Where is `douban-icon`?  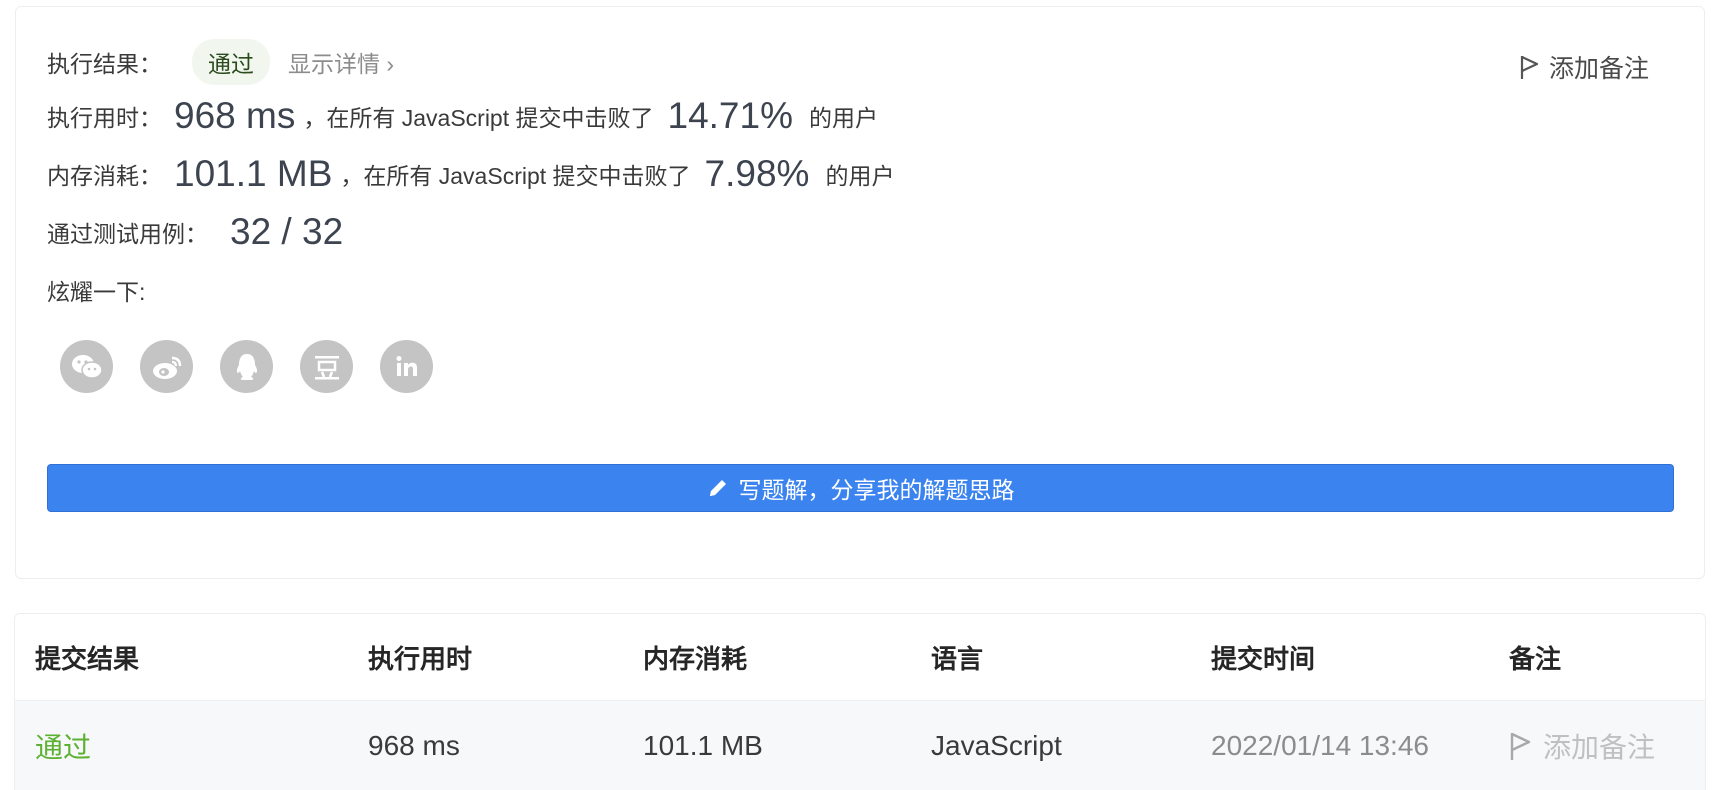 douban-icon is located at coordinates (326, 366).